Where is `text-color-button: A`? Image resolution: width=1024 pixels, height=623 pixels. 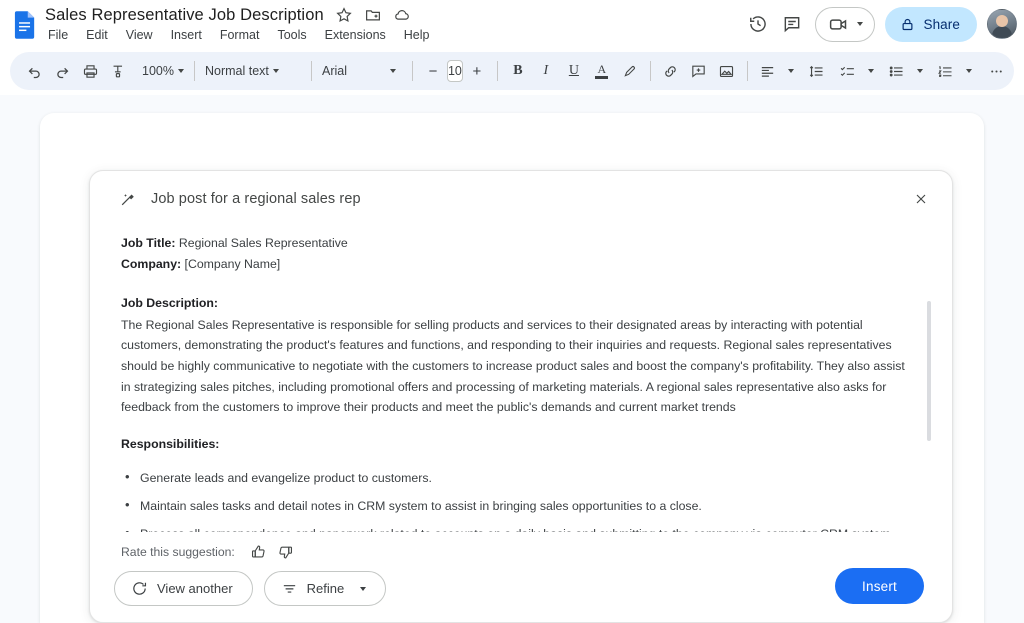 text-color-button: A is located at coordinates (602, 71).